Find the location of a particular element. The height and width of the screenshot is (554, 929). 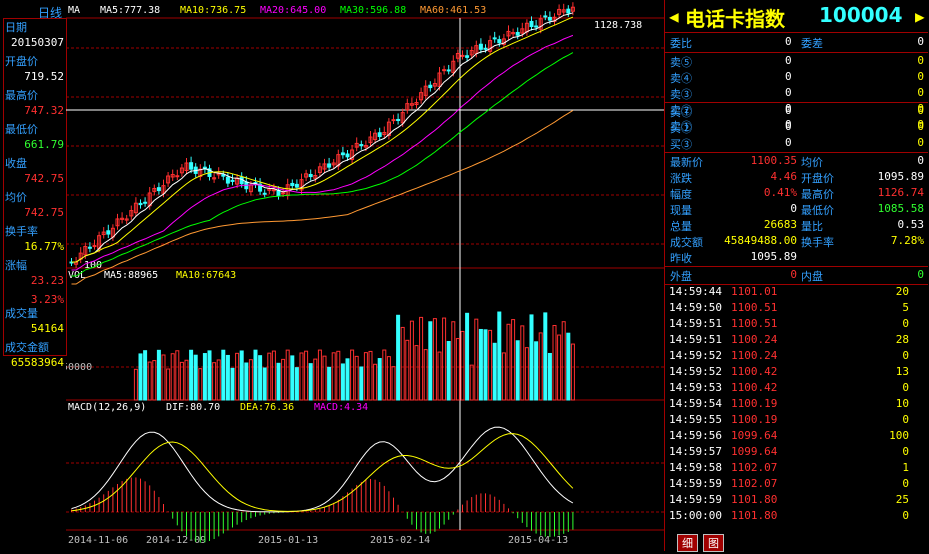

bid-row: 买② 0 0 is located at coordinates (796, 128).